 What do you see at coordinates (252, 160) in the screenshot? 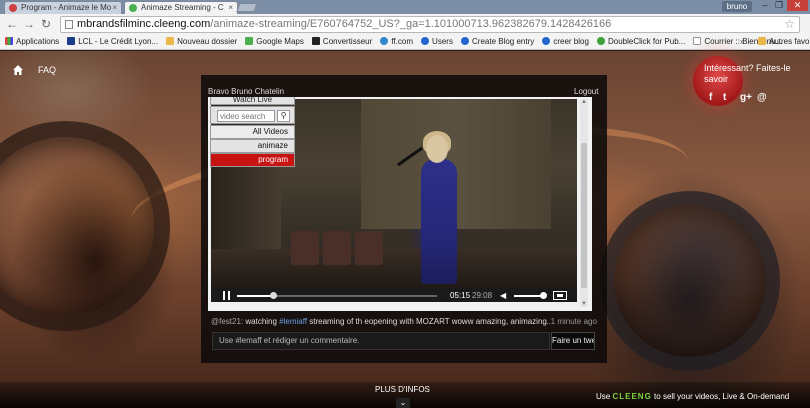
I see `menu-item-program: program` at bounding box center [252, 160].